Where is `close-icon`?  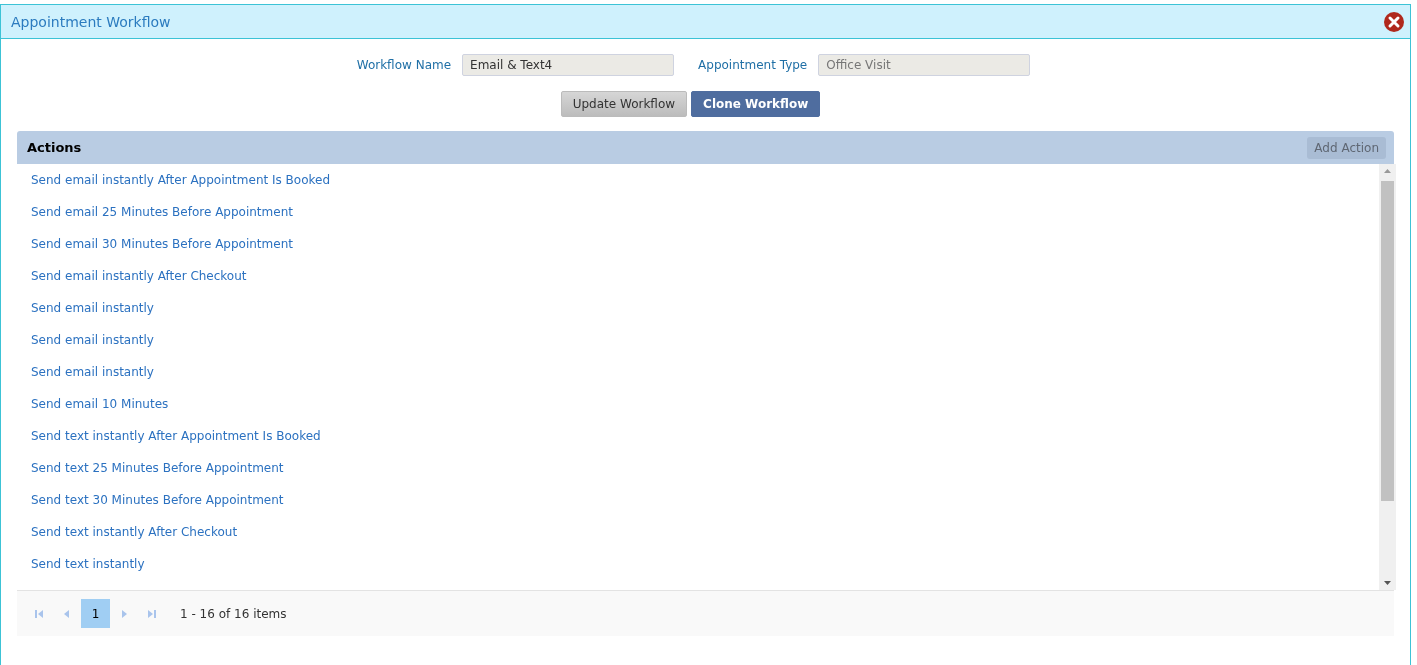
close-icon is located at coordinates (1394, 21).